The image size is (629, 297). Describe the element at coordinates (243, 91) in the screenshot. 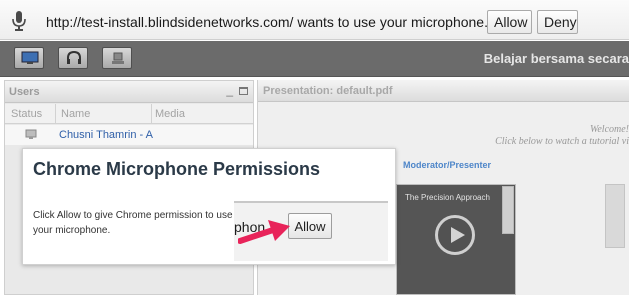

I see `maximize-icon` at that location.